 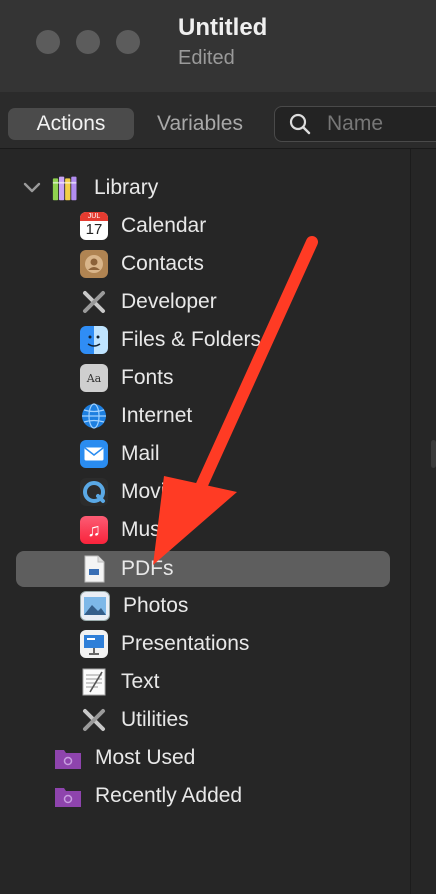 I want to click on library-books-icon, so click(x=66, y=188).